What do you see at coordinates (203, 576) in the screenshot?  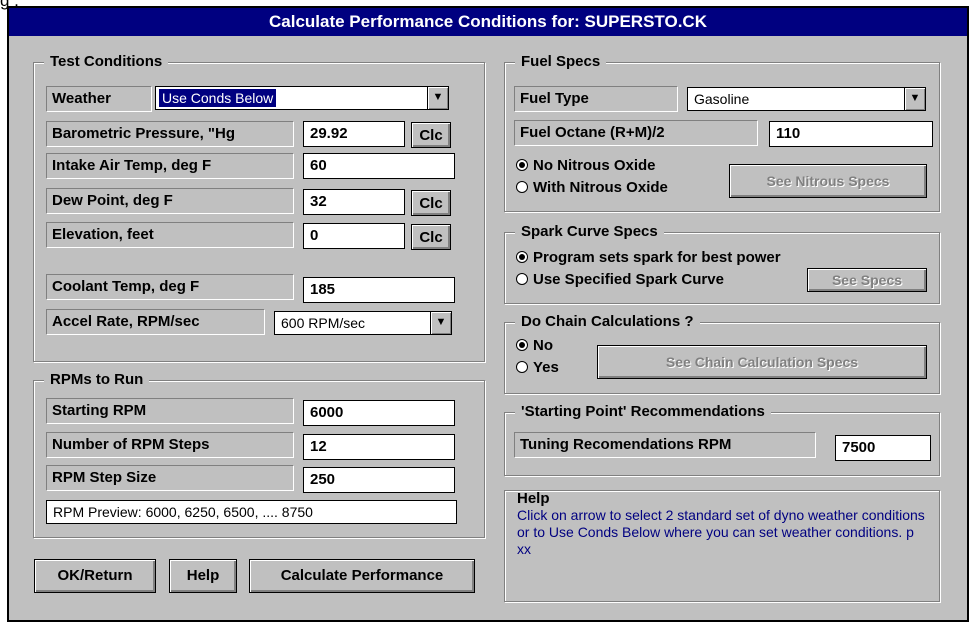 I see `help-button: Help` at bounding box center [203, 576].